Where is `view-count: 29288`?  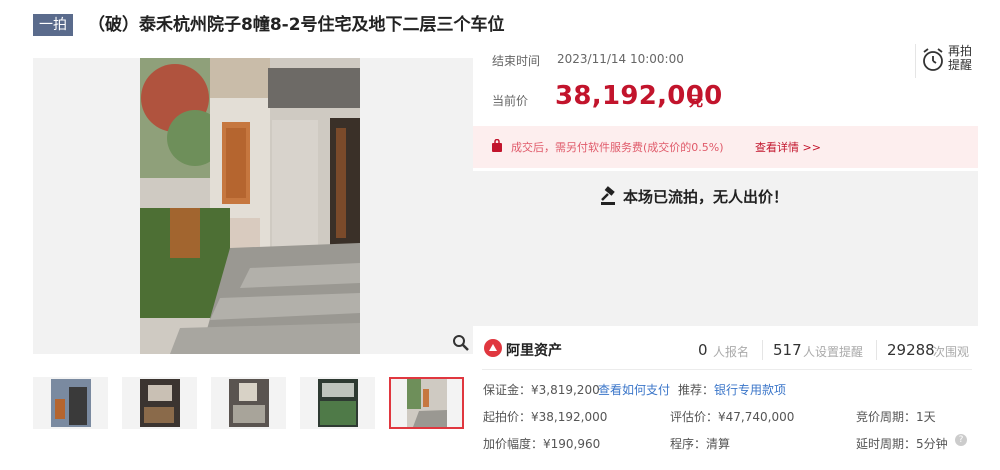
view-count: 29288 is located at coordinates (911, 350).